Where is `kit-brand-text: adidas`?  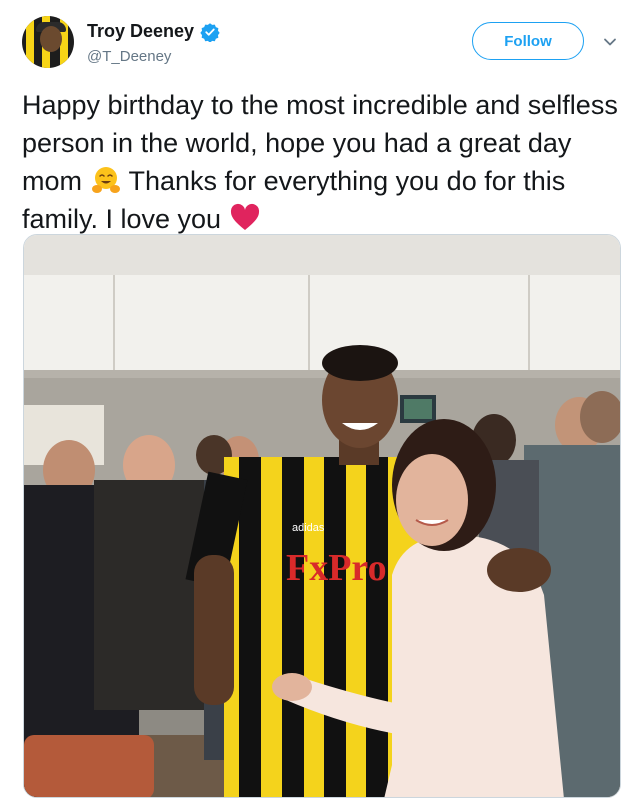 kit-brand-text: adidas is located at coordinates (308, 528).